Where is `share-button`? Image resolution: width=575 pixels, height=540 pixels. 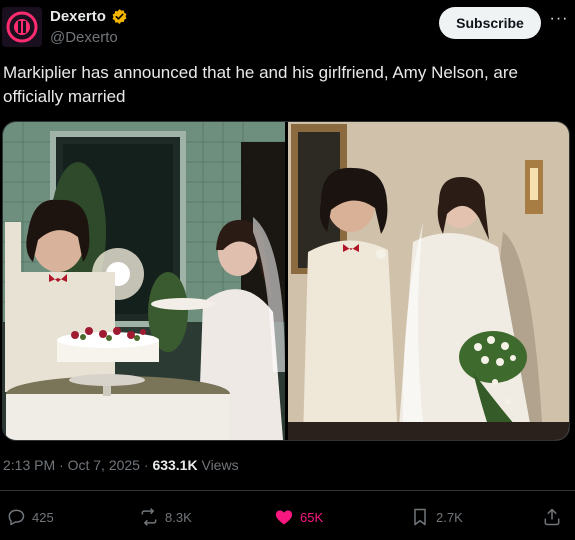
share-button is located at coordinates (552, 517).